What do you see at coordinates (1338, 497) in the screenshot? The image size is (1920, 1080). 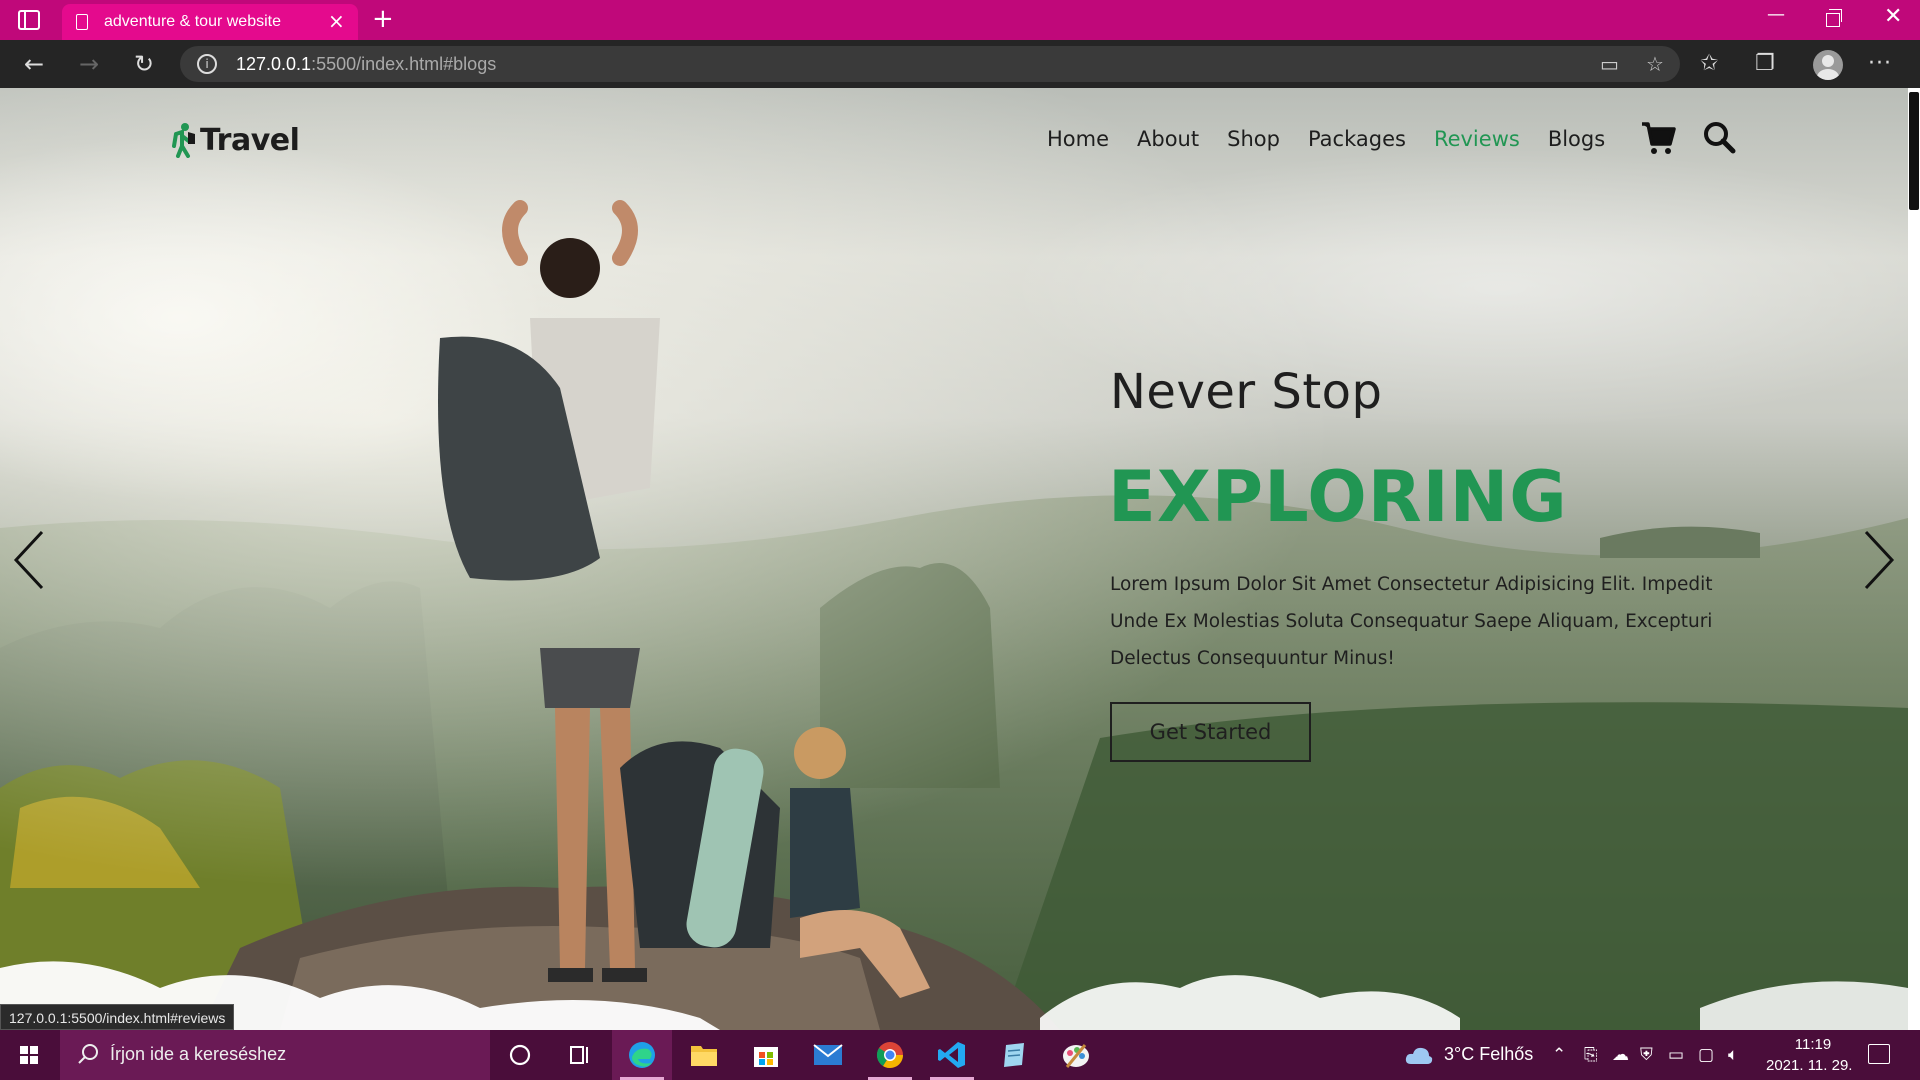 I see `hero-title: EXPLORING` at bounding box center [1338, 497].